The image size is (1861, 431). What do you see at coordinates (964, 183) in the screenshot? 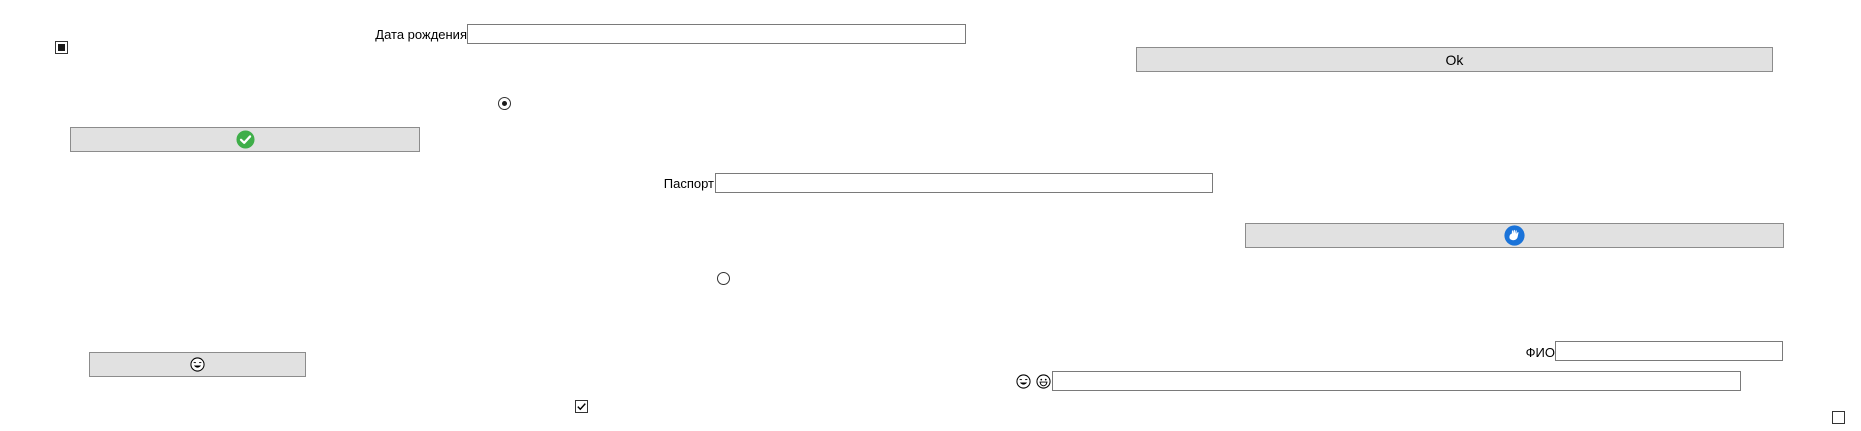
I see `passport-field` at bounding box center [964, 183].